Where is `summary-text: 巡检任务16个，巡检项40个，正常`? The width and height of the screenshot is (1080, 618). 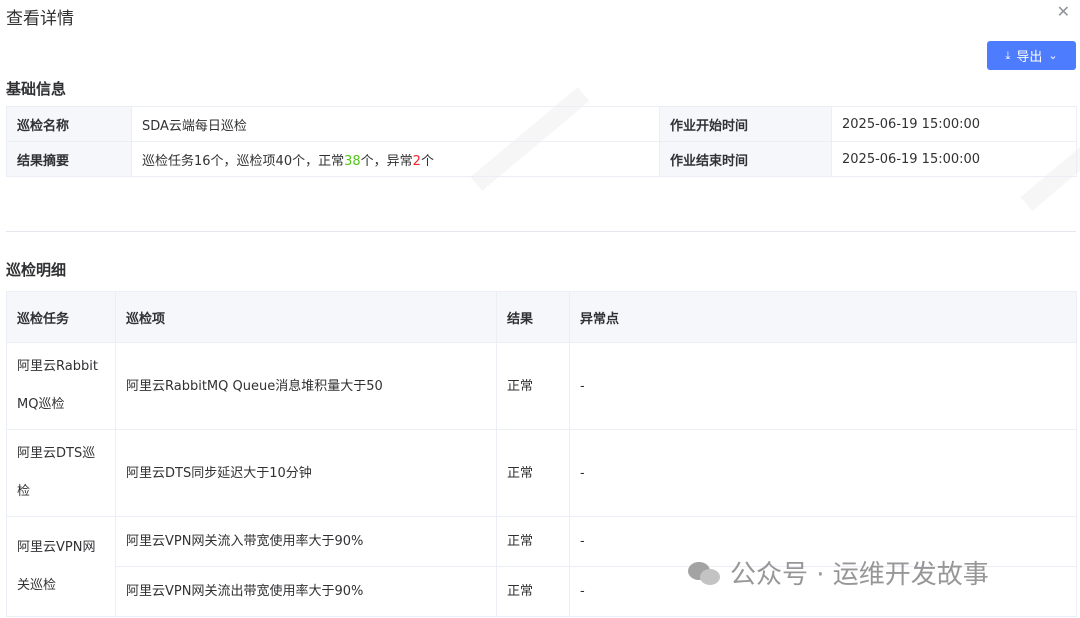 summary-text: 巡检任务16个，巡检项40个，正常 is located at coordinates (243, 161).